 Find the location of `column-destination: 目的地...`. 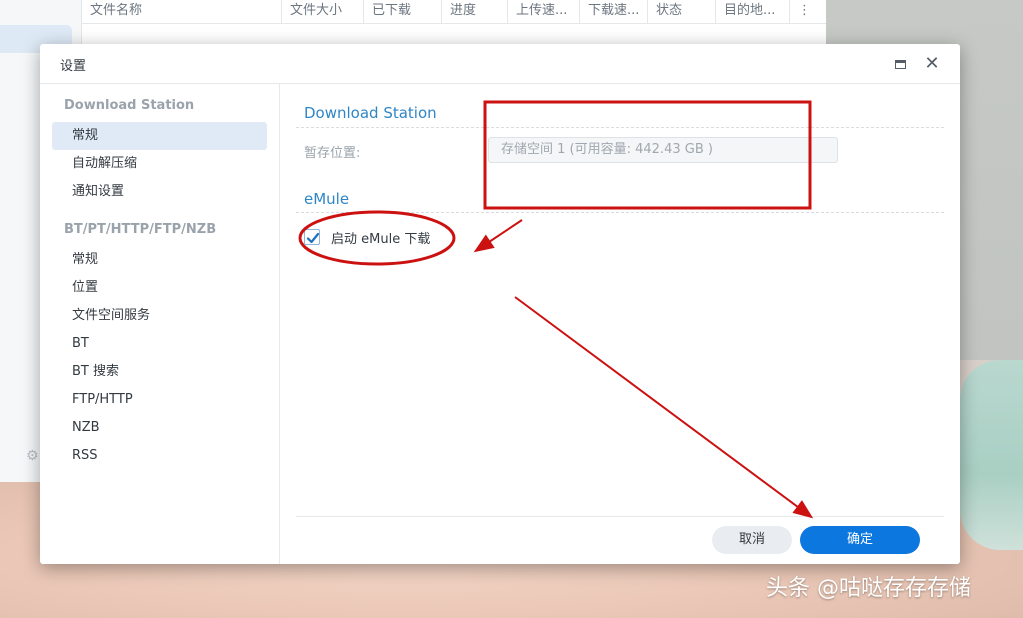

column-destination: 目的地... is located at coordinates (753, 12).